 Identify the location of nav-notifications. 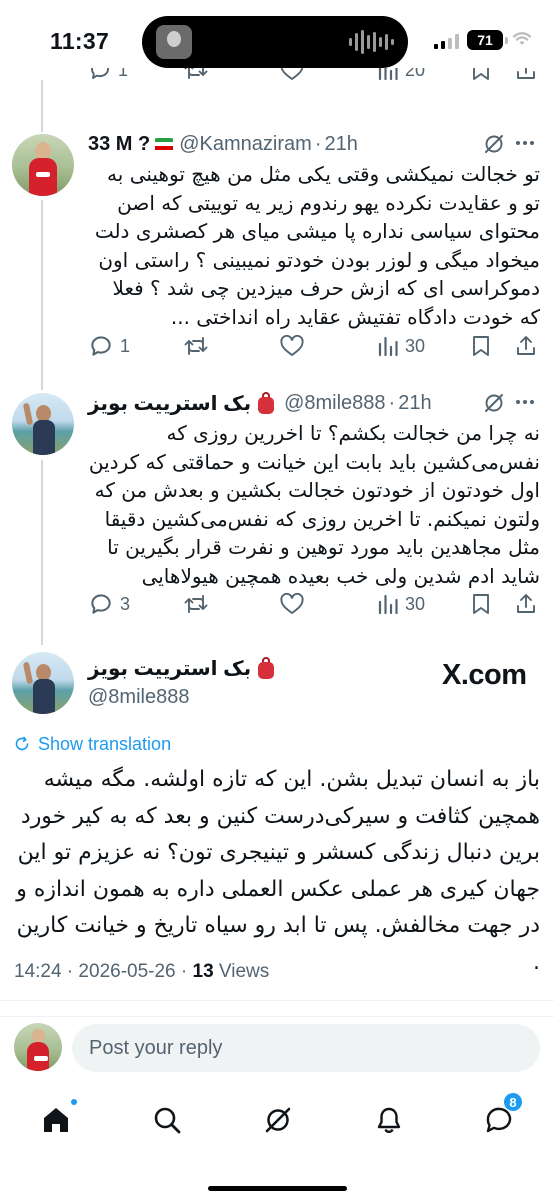
(389, 1120).